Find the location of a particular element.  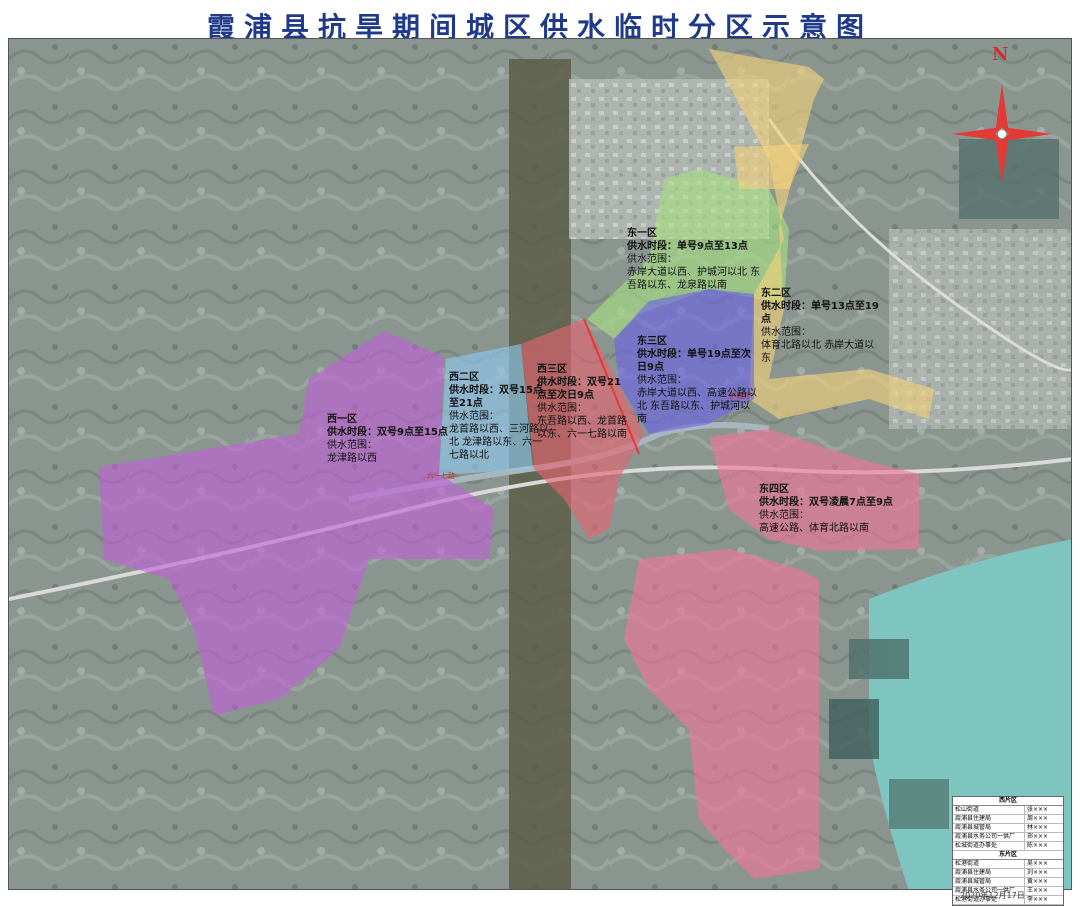

zone-label-east4: 东四区 供水时段：双号凌晨7点至9点 供水范围： 高速公路、体育北路以南 is located at coordinates (834, 509).